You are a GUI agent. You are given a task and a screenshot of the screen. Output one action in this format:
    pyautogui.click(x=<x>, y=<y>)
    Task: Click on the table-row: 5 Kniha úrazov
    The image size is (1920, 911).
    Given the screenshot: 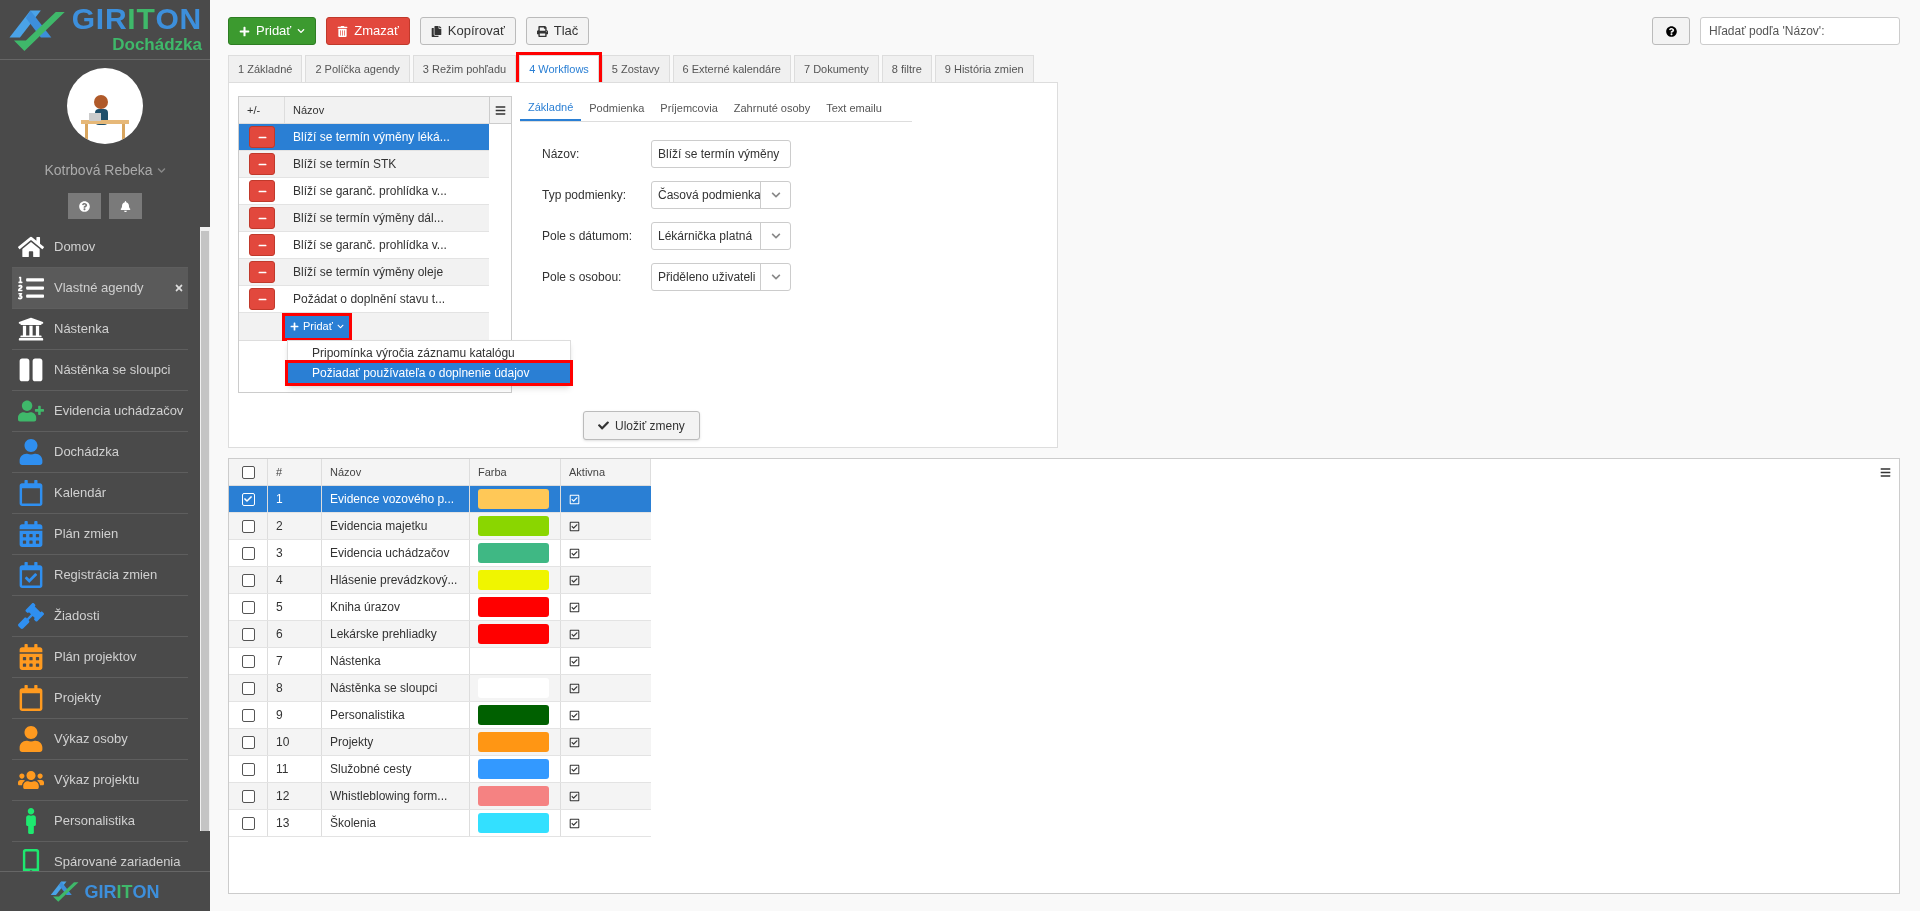 What is the action you would take?
    pyautogui.click(x=440, y=607)
    